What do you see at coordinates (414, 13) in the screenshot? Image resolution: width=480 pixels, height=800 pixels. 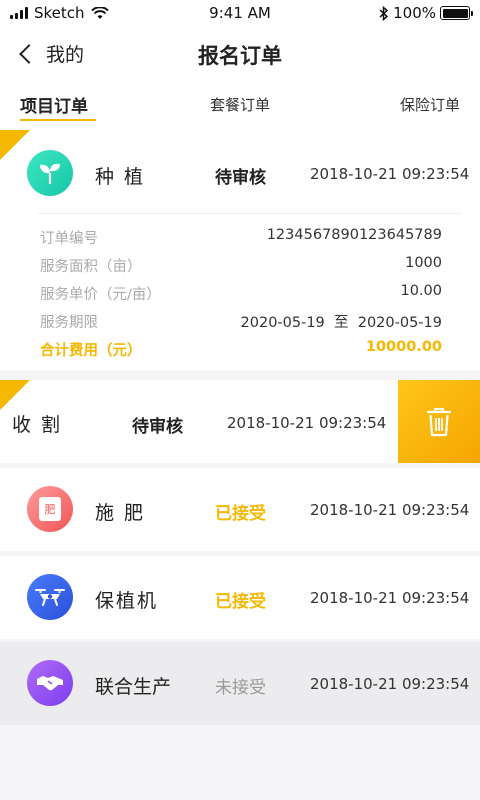 I see `battery-percent: 100%` at bounding box center [414, 13].